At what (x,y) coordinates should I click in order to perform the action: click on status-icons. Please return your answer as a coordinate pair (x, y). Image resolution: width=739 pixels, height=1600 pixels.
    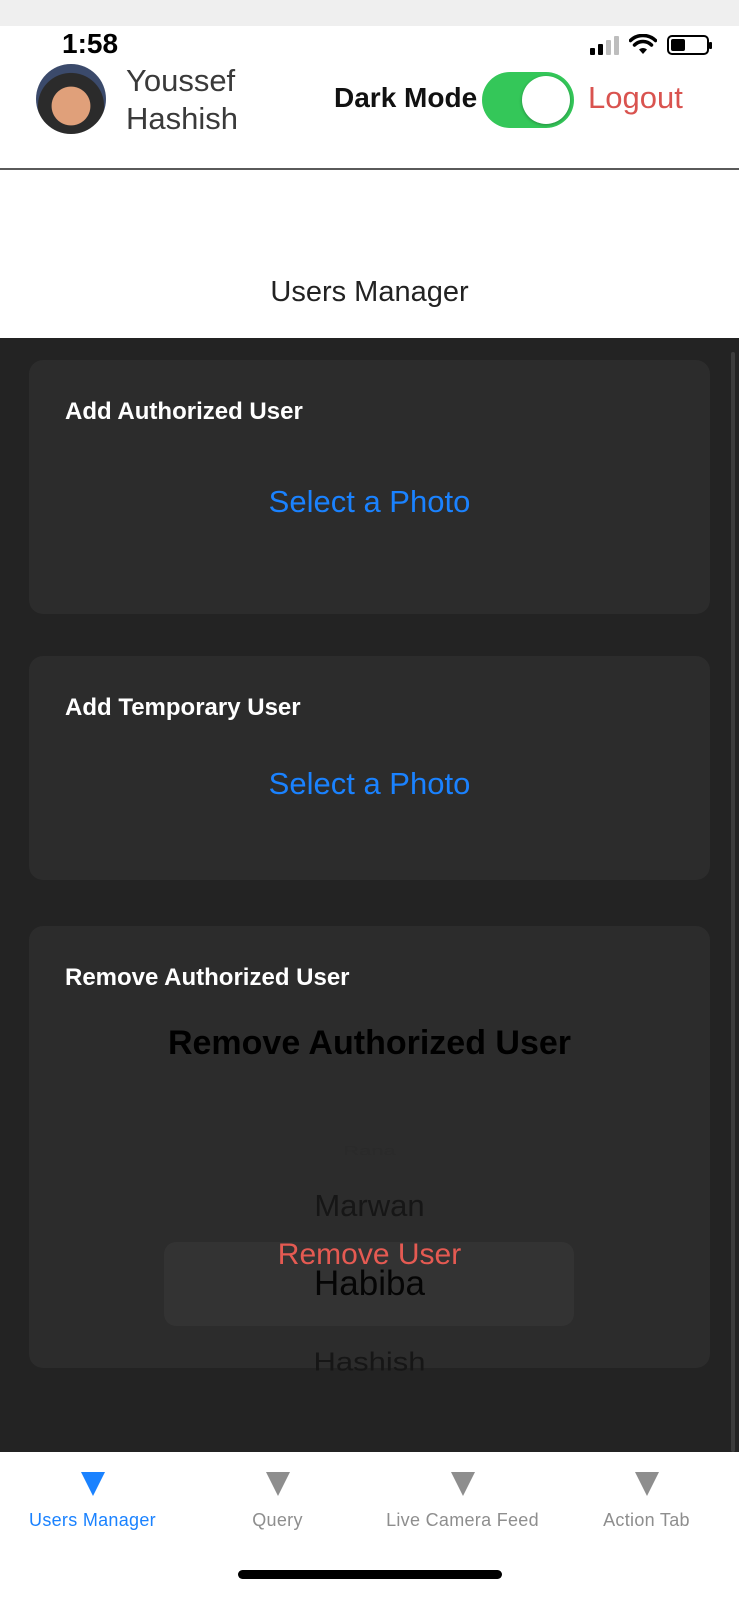
    Looking at the image, I should click on (651, 45).